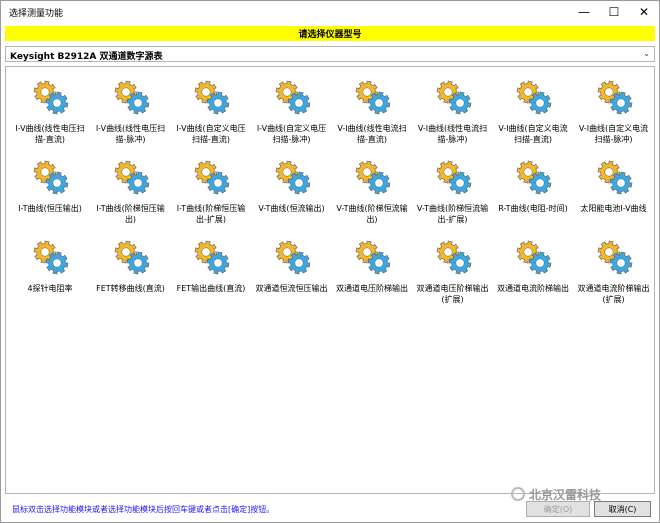  Describe the element at coordinates (50, 288) in the screenshot. I see `function-label: 4探针电阻率` at that location.